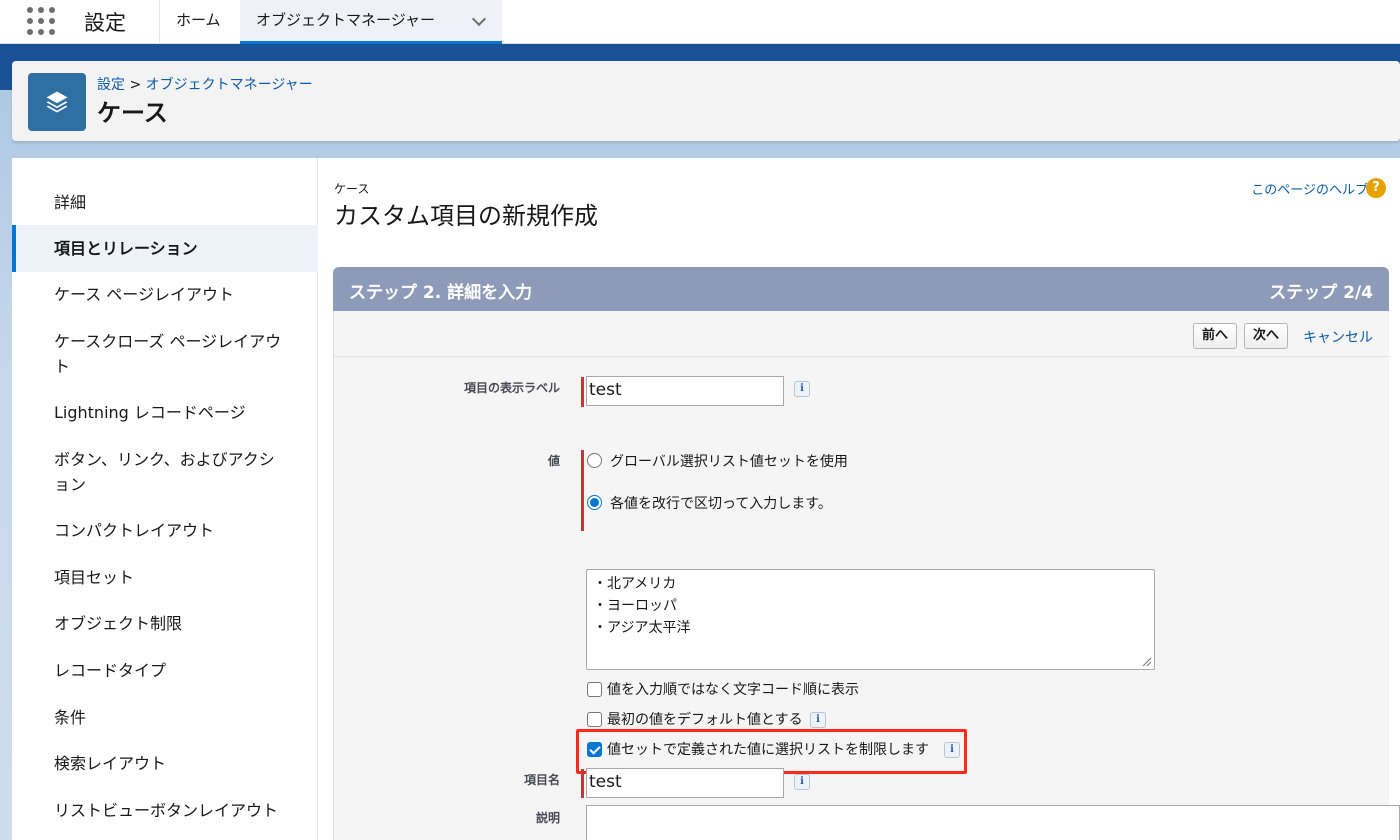  I want to click on divider, so click(862, 356).